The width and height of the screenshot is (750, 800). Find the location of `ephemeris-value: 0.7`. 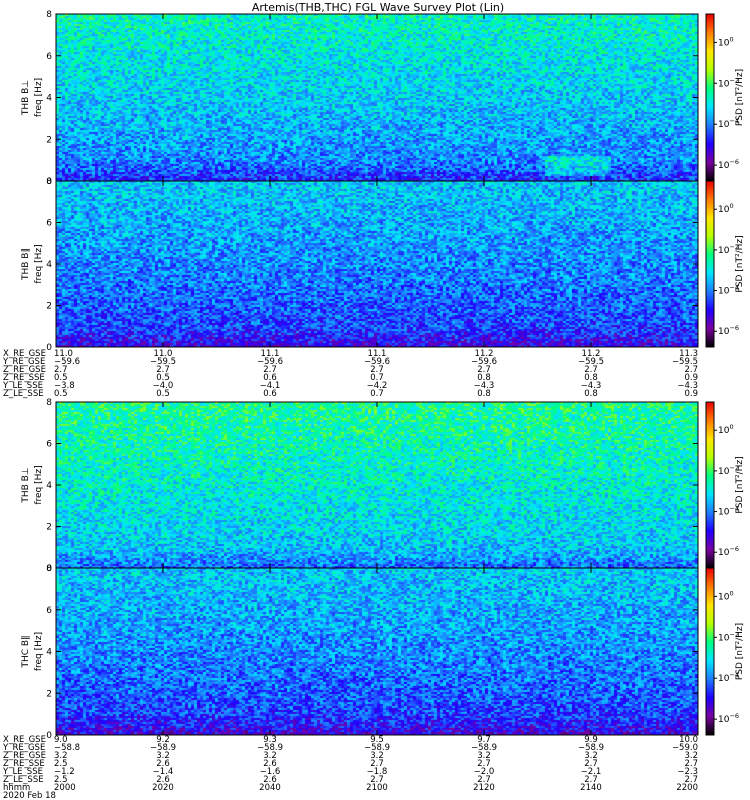

ephemeris-value: 0.7 is located at coordinates (377, 394).